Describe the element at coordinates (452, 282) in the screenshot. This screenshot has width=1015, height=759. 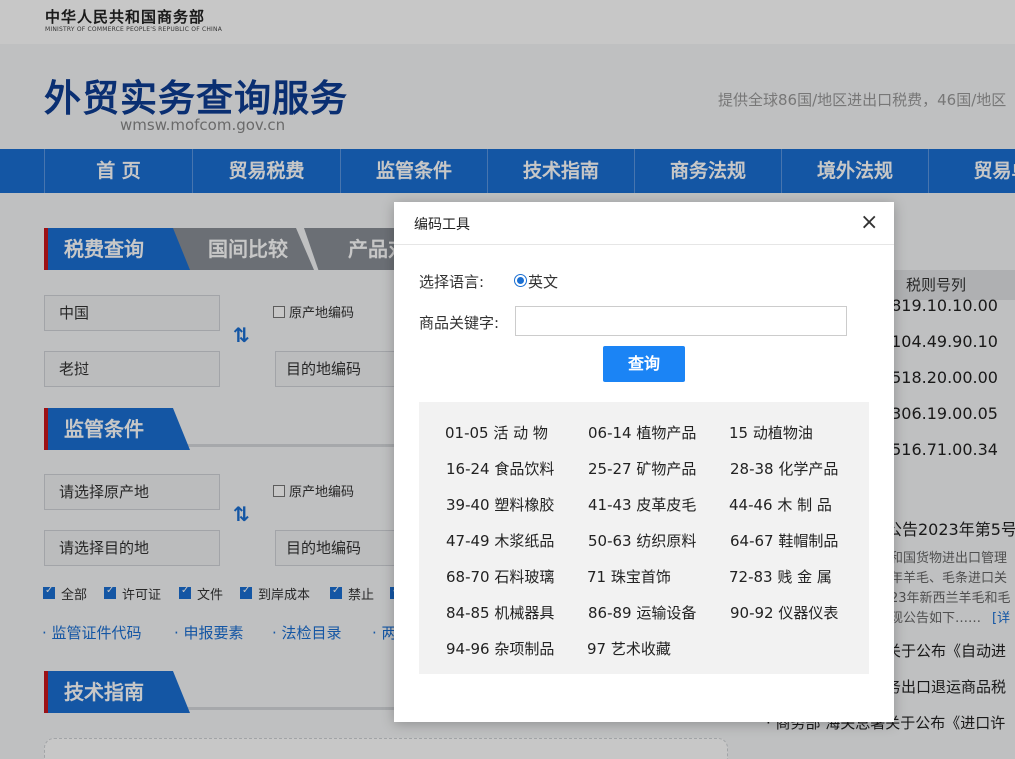
I see `language-label: 选择语言:` at that location.